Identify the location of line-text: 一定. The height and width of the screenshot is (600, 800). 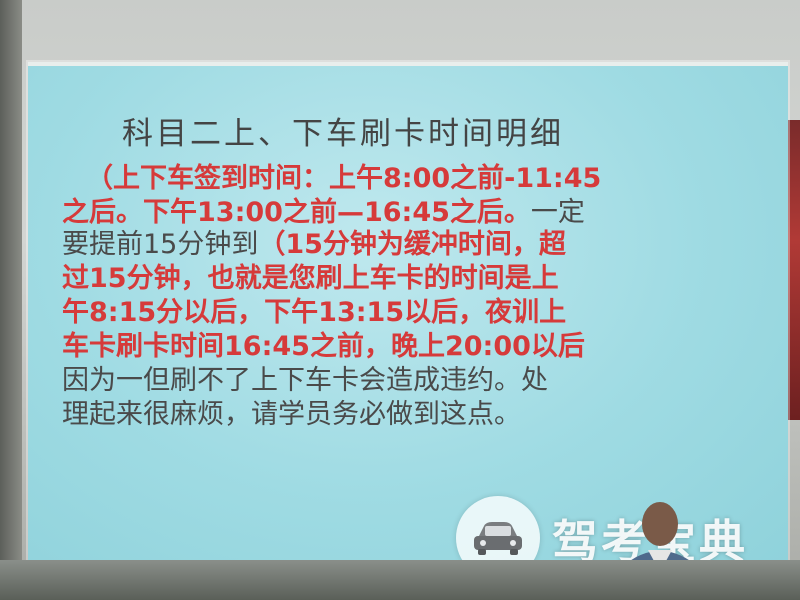
(557, 212).